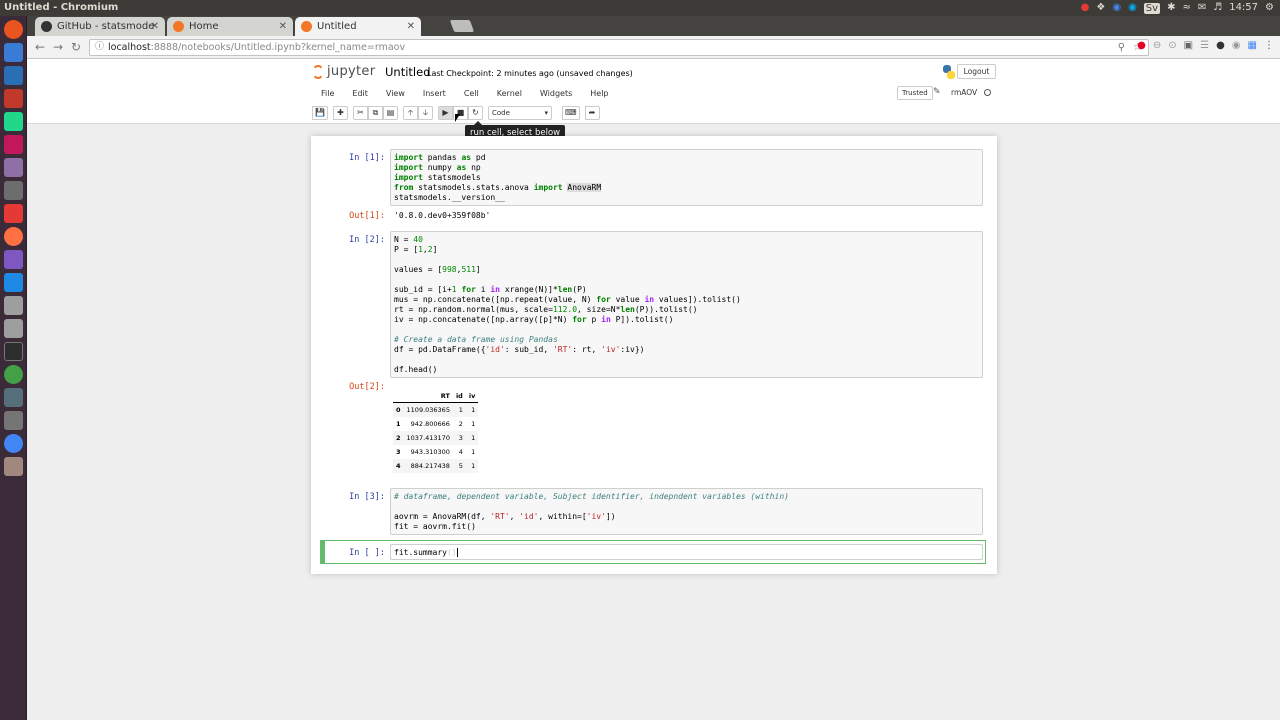  Describe the element at coordinates (13, 351) in the screenshot. I see `terminal-icon` at that location.